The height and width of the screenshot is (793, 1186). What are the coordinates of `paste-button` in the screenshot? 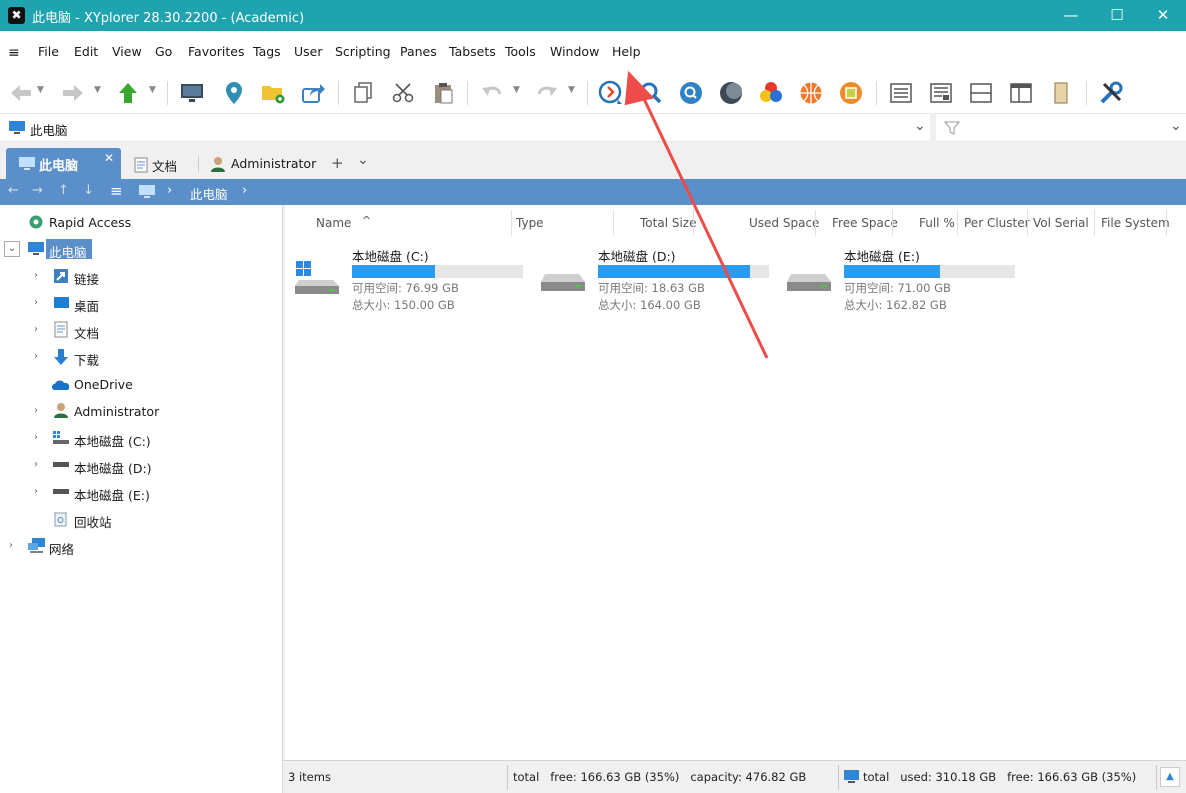 It's located at (443, 93).